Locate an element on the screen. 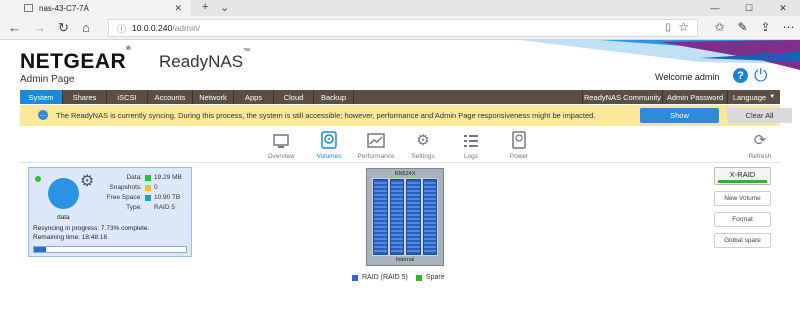  resync-progress-fill is located at coordinates (40, 249).